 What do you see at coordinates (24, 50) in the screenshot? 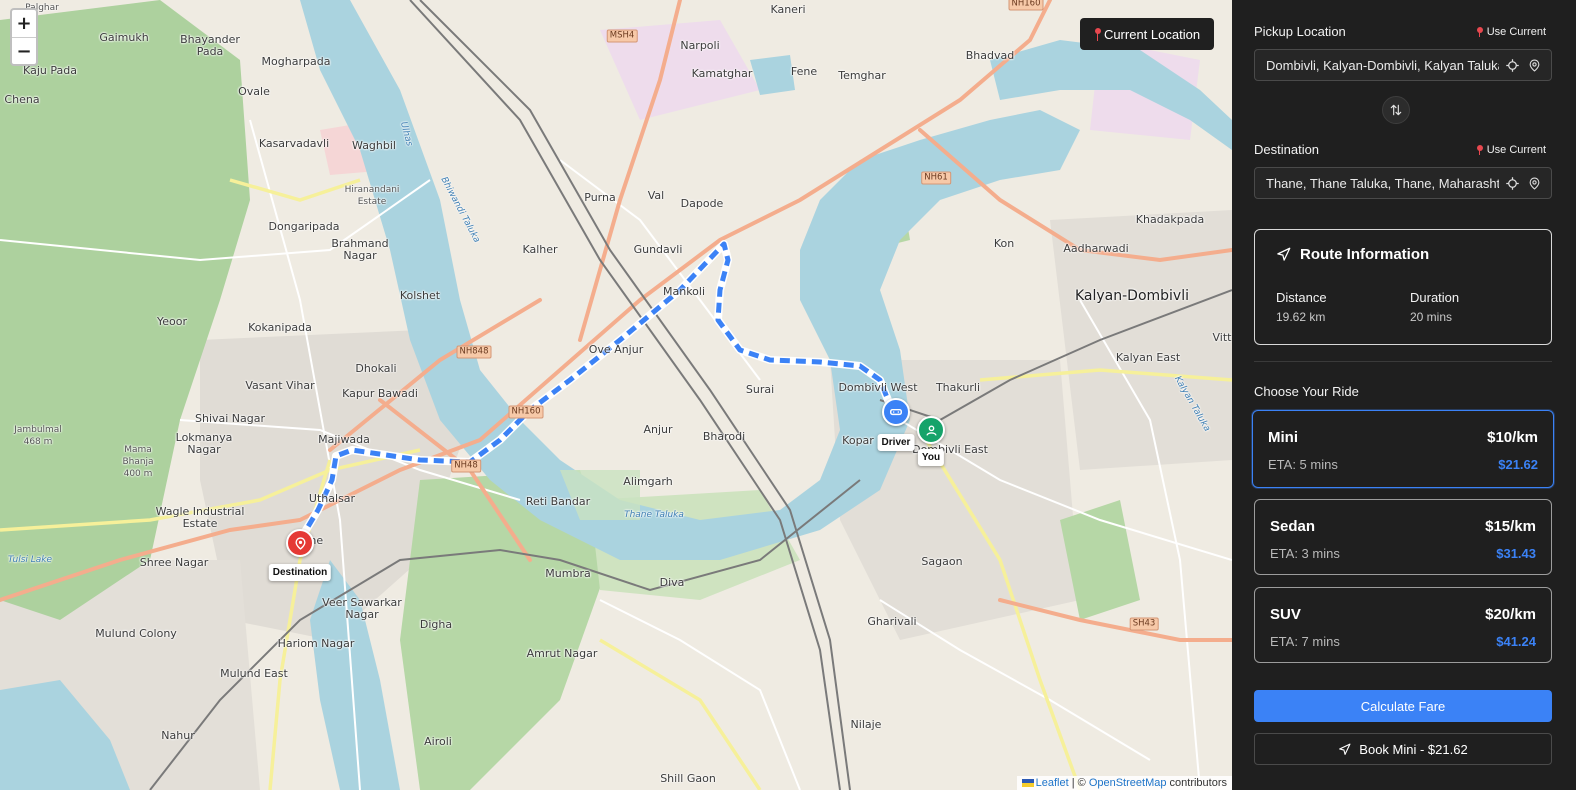
I see `zoom-out-button: −` at bounding box center [24, 50].